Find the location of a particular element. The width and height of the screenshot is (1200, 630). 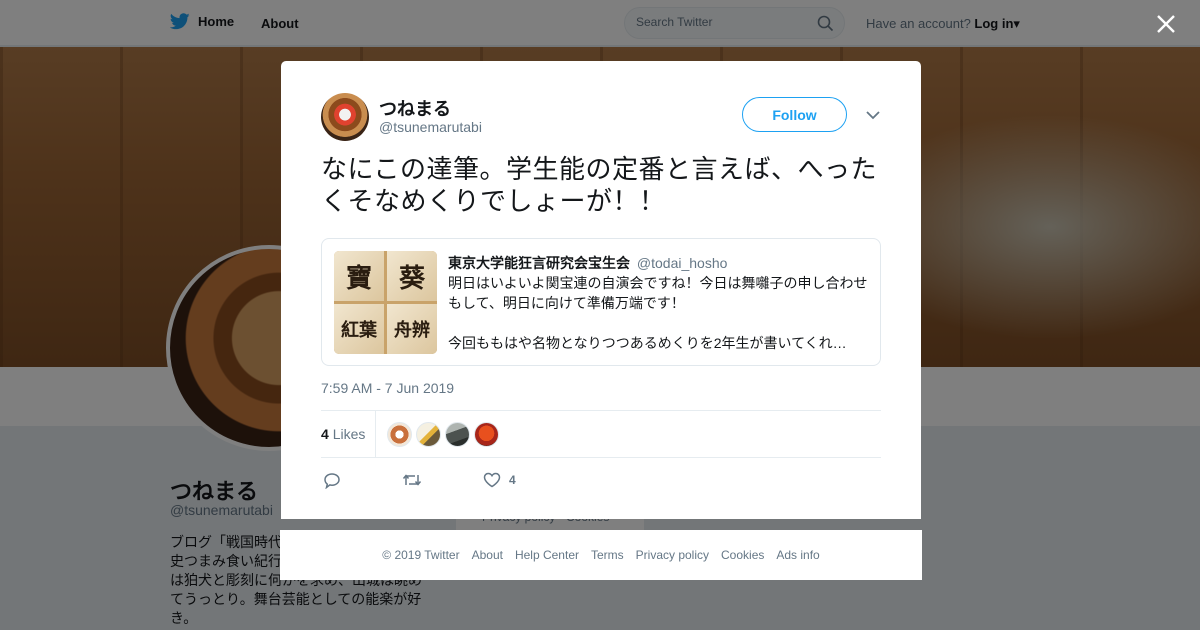

quoted-tweet-thumbnail: 寶 葵 紅葉 舟辨 is located at coordinates (385, 302).